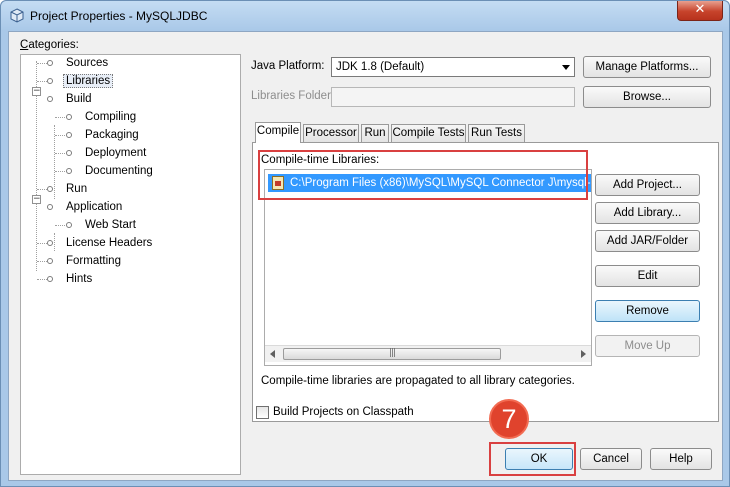 This screenshot has width=730, height=487. Describe the element at coordinates (647, 276) in the screenshot. I see `edit-button: Edit` at that location.